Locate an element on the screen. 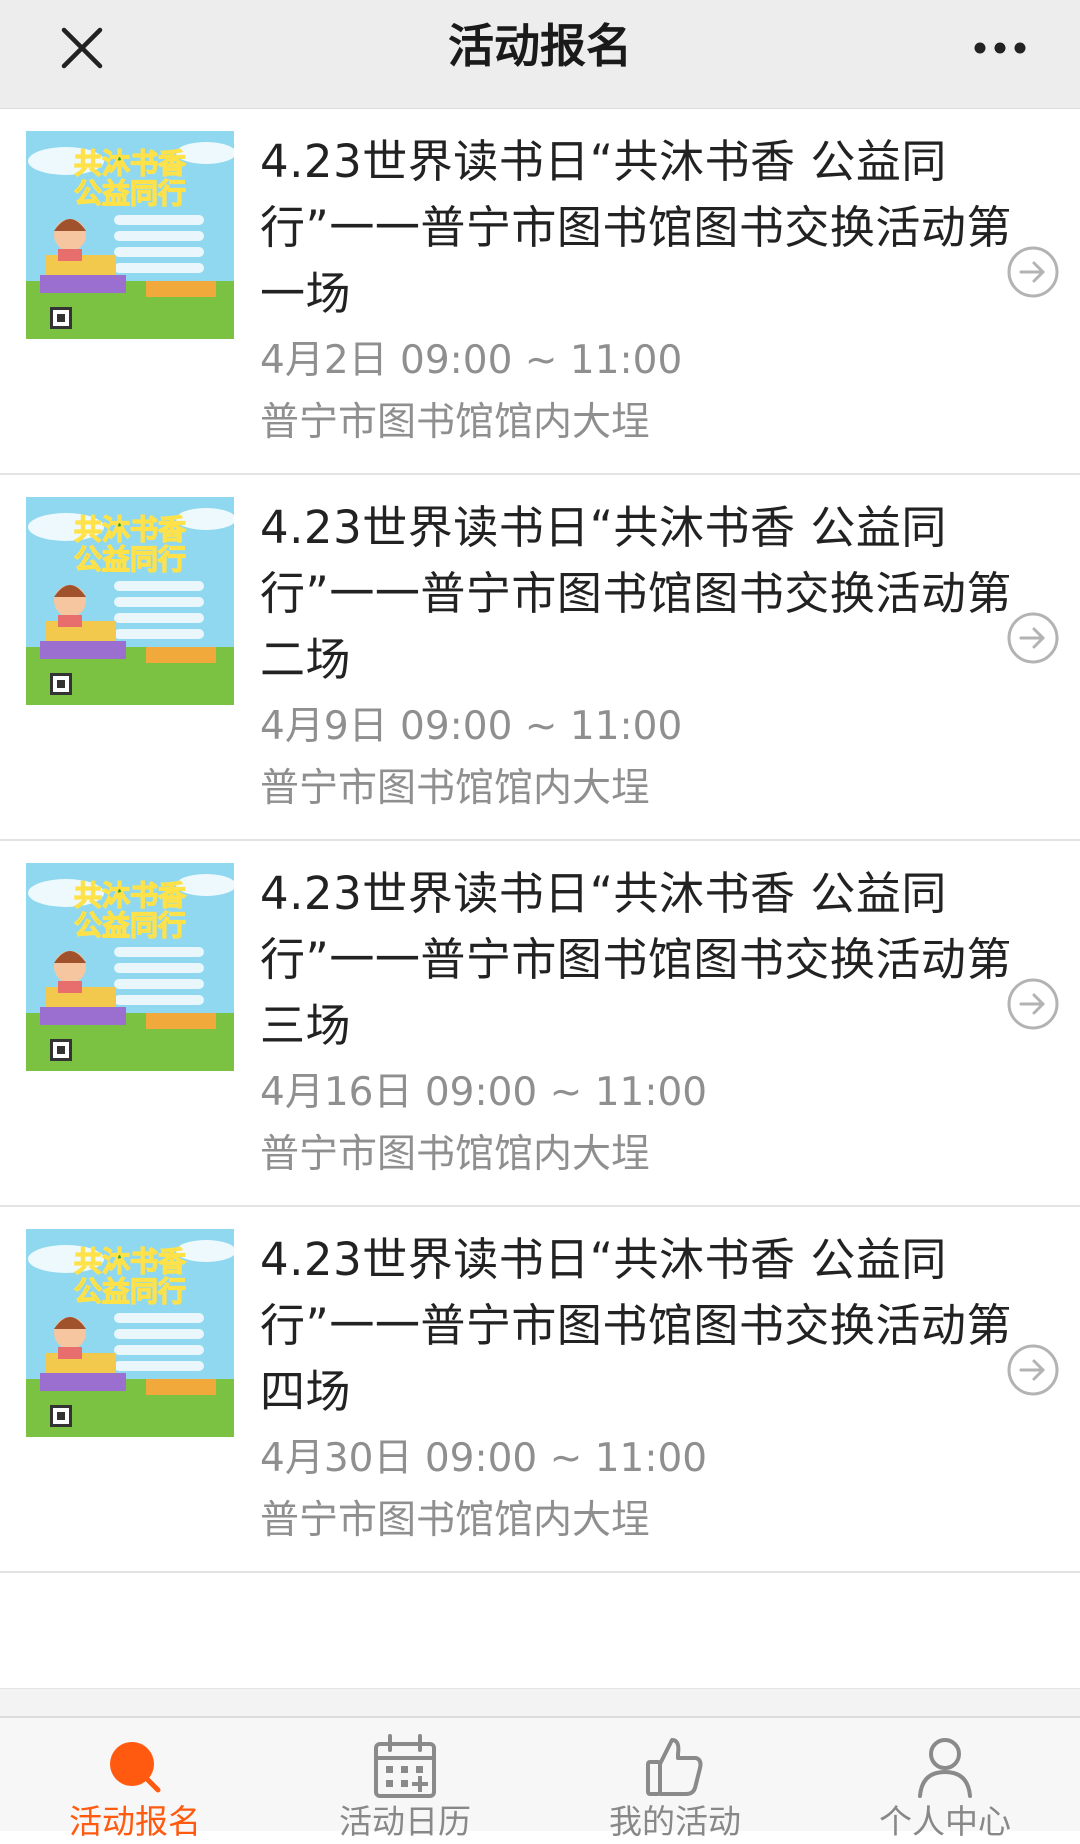  tab-my-activities: 我的活动 is located at coordinates (675, 1779).